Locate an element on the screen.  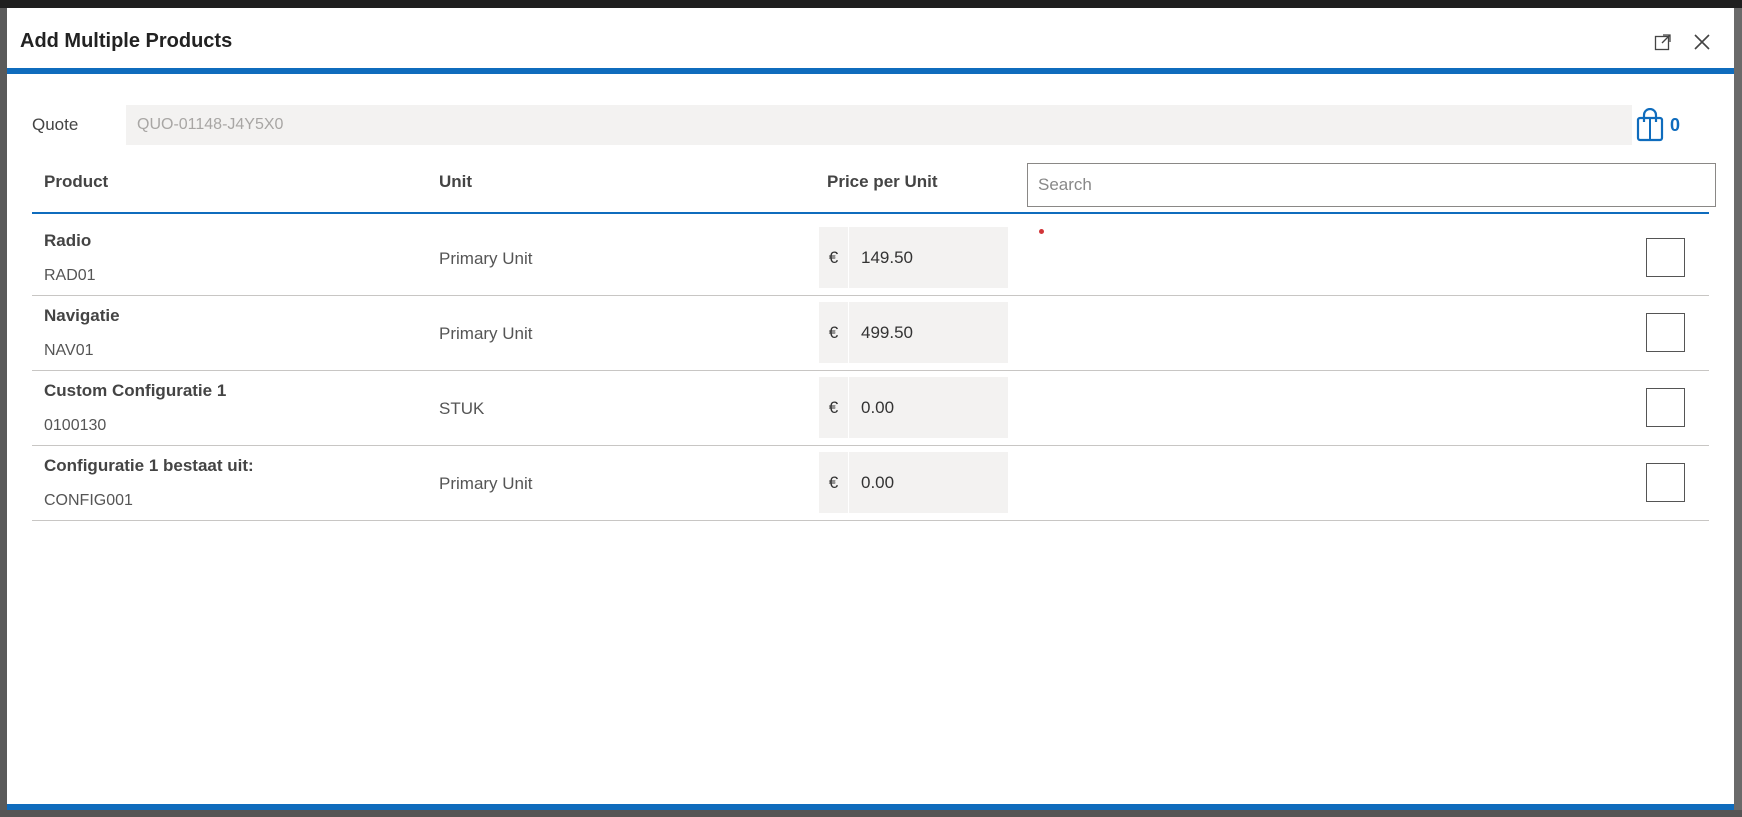
background-app-left is located at coordinates (3, 412).